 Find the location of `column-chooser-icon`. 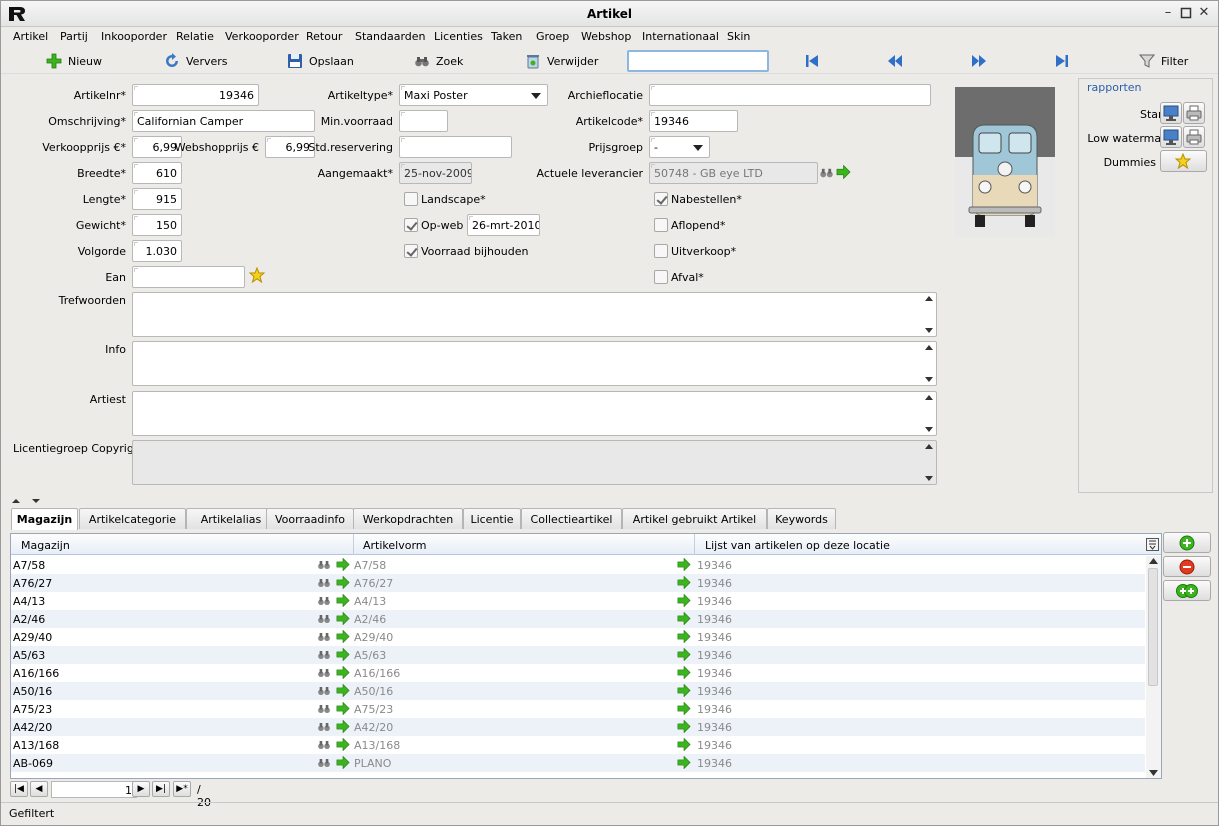

column-chooser-icon is located at coordinates (1152, 544).